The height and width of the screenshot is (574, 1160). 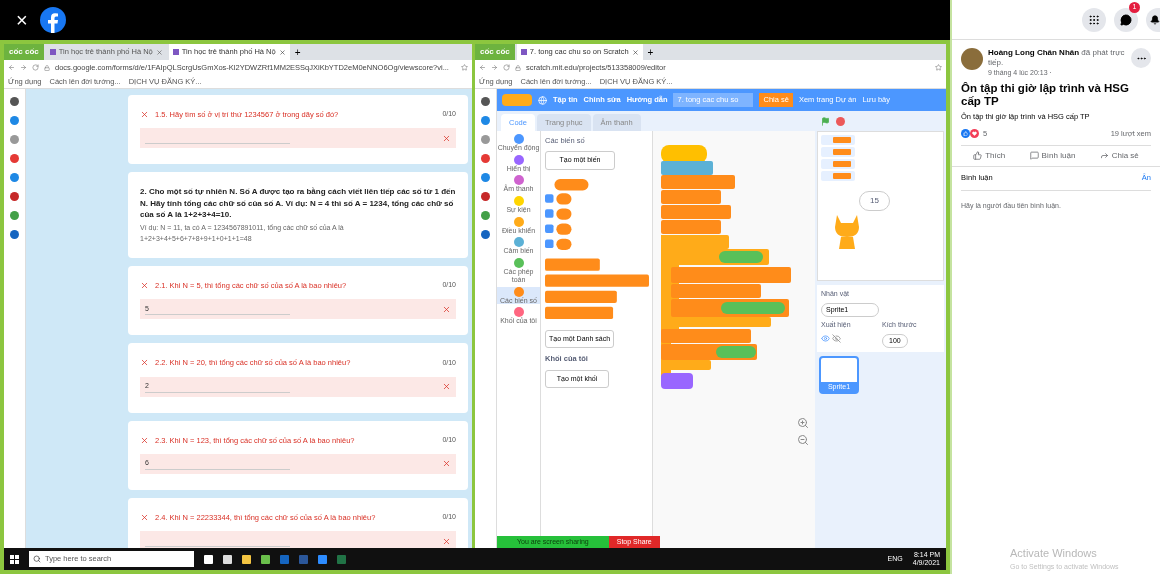 I want to click on flag-icon, so click(x=825, y=121).